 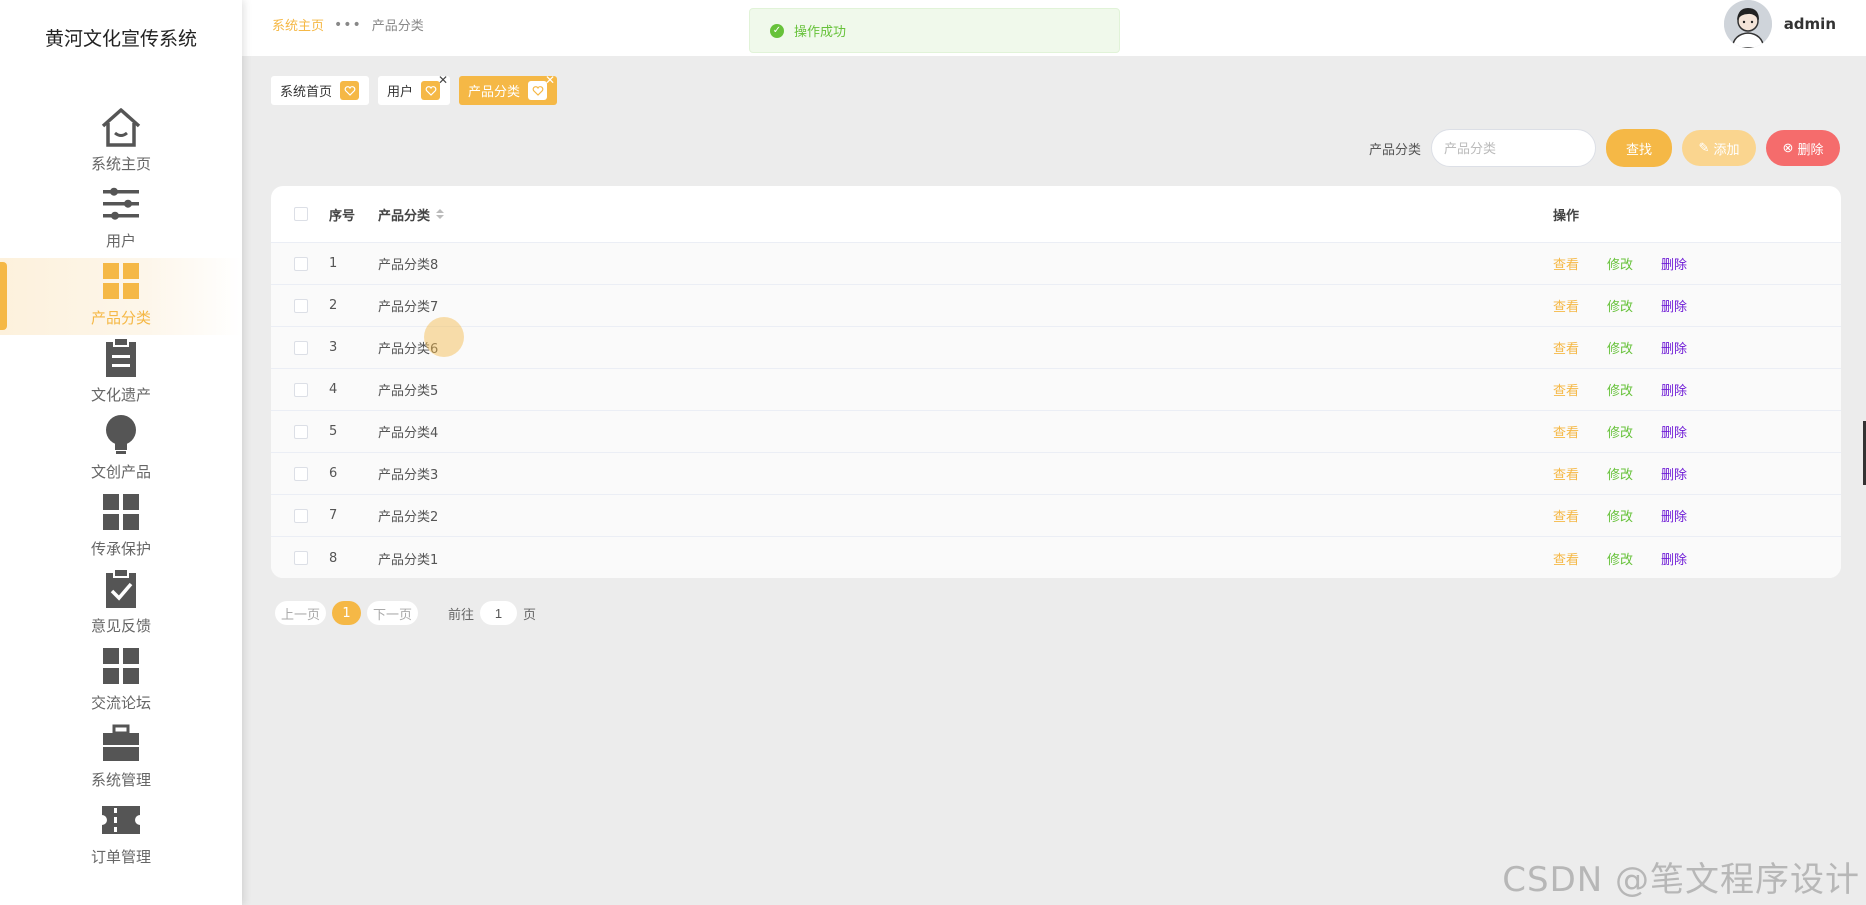 I want to click on user-menu: admin, so click(x=1779, y=24).